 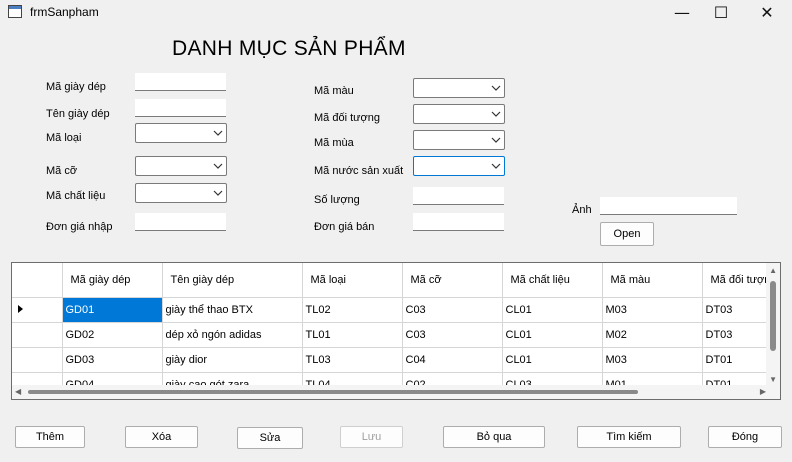 What do you see at coordinates (112, 360) in the screenshot?
I see `table-cell: GD03` at bounding box center [112, 360].